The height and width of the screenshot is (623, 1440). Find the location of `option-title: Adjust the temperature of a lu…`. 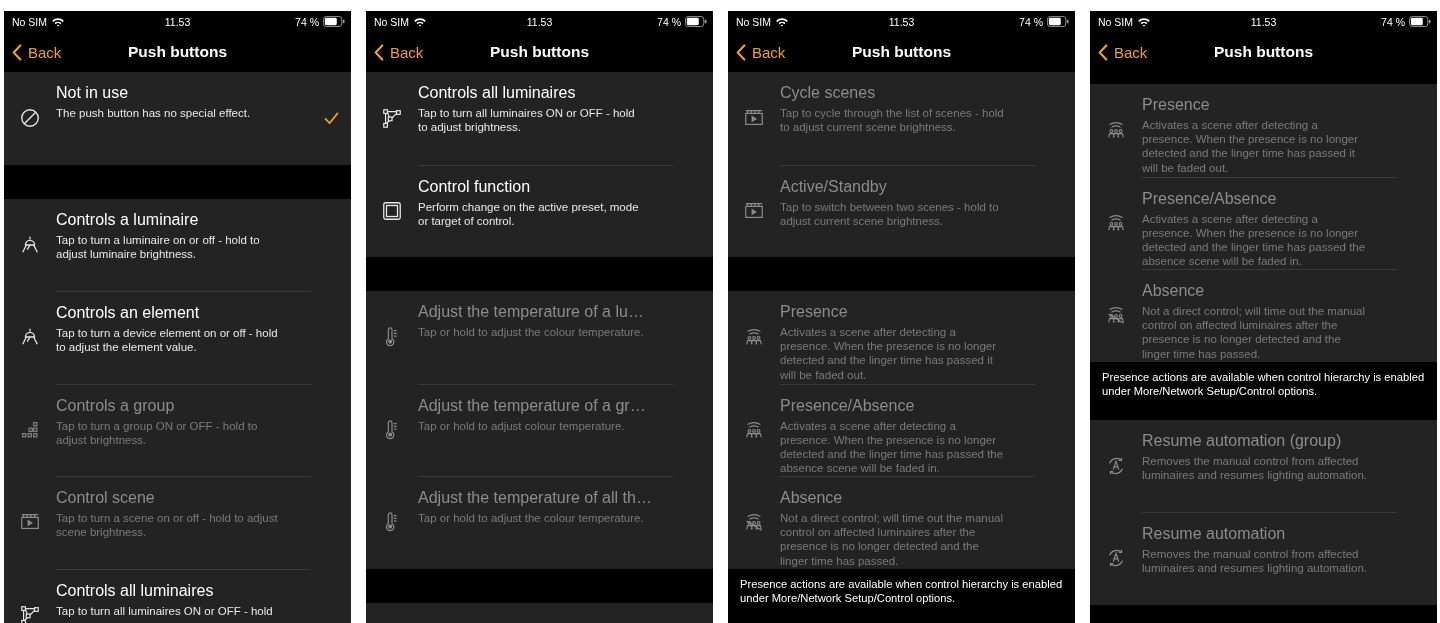

option-title: Adjust the temperature of a lu… is located at coordinates (531, 312).